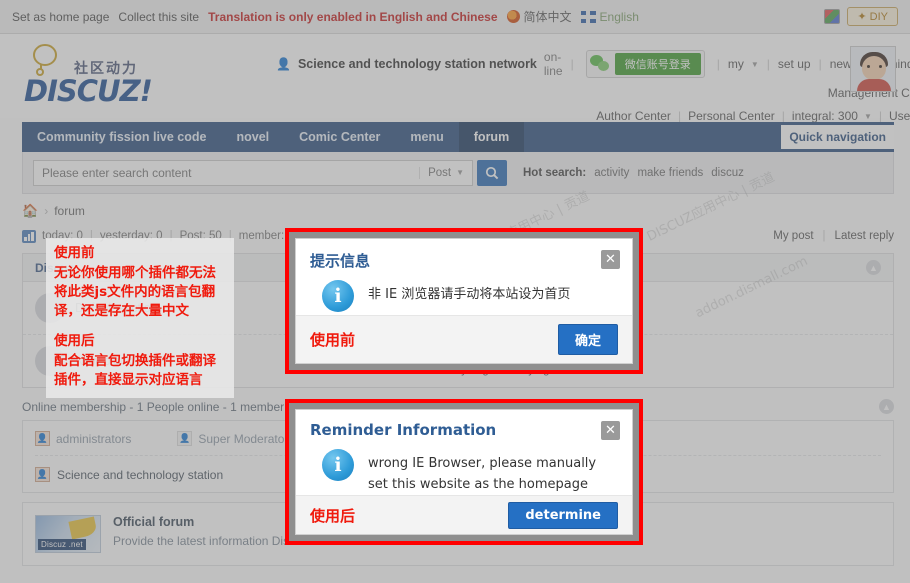  I want to click on discuz-net-logo-icon: Discuz .net, so click(68, 534).